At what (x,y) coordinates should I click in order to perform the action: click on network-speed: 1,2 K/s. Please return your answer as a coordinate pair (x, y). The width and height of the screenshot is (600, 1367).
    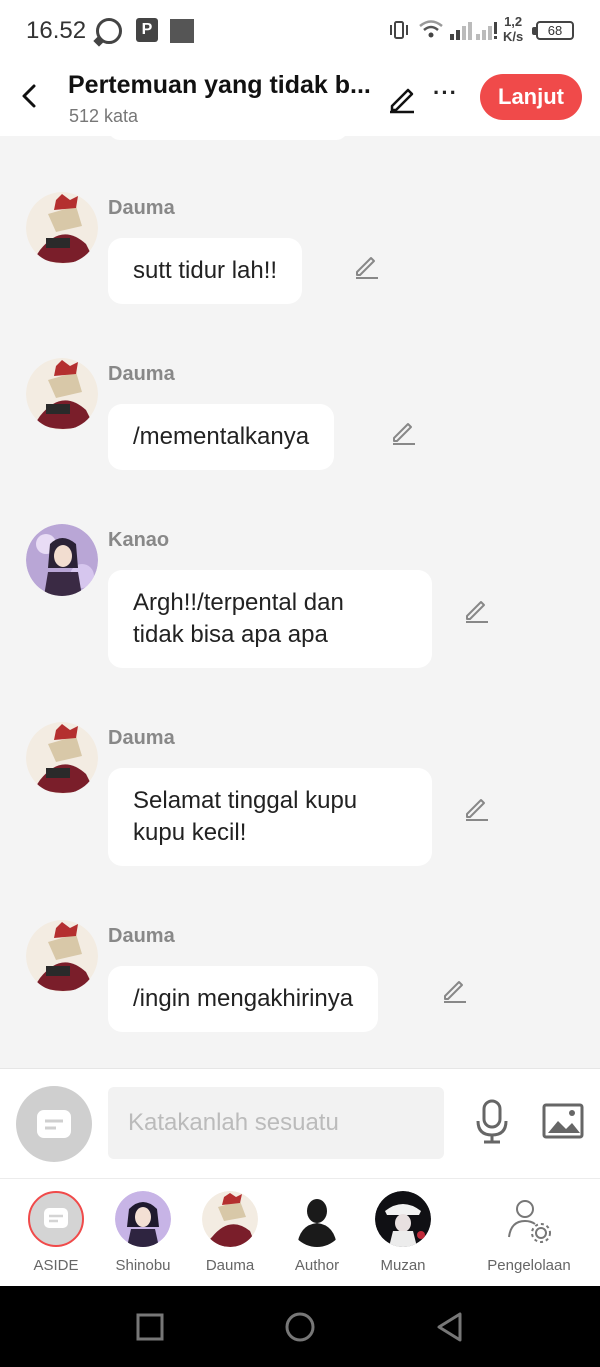
    Looking at the image, I should click on (513, 29).